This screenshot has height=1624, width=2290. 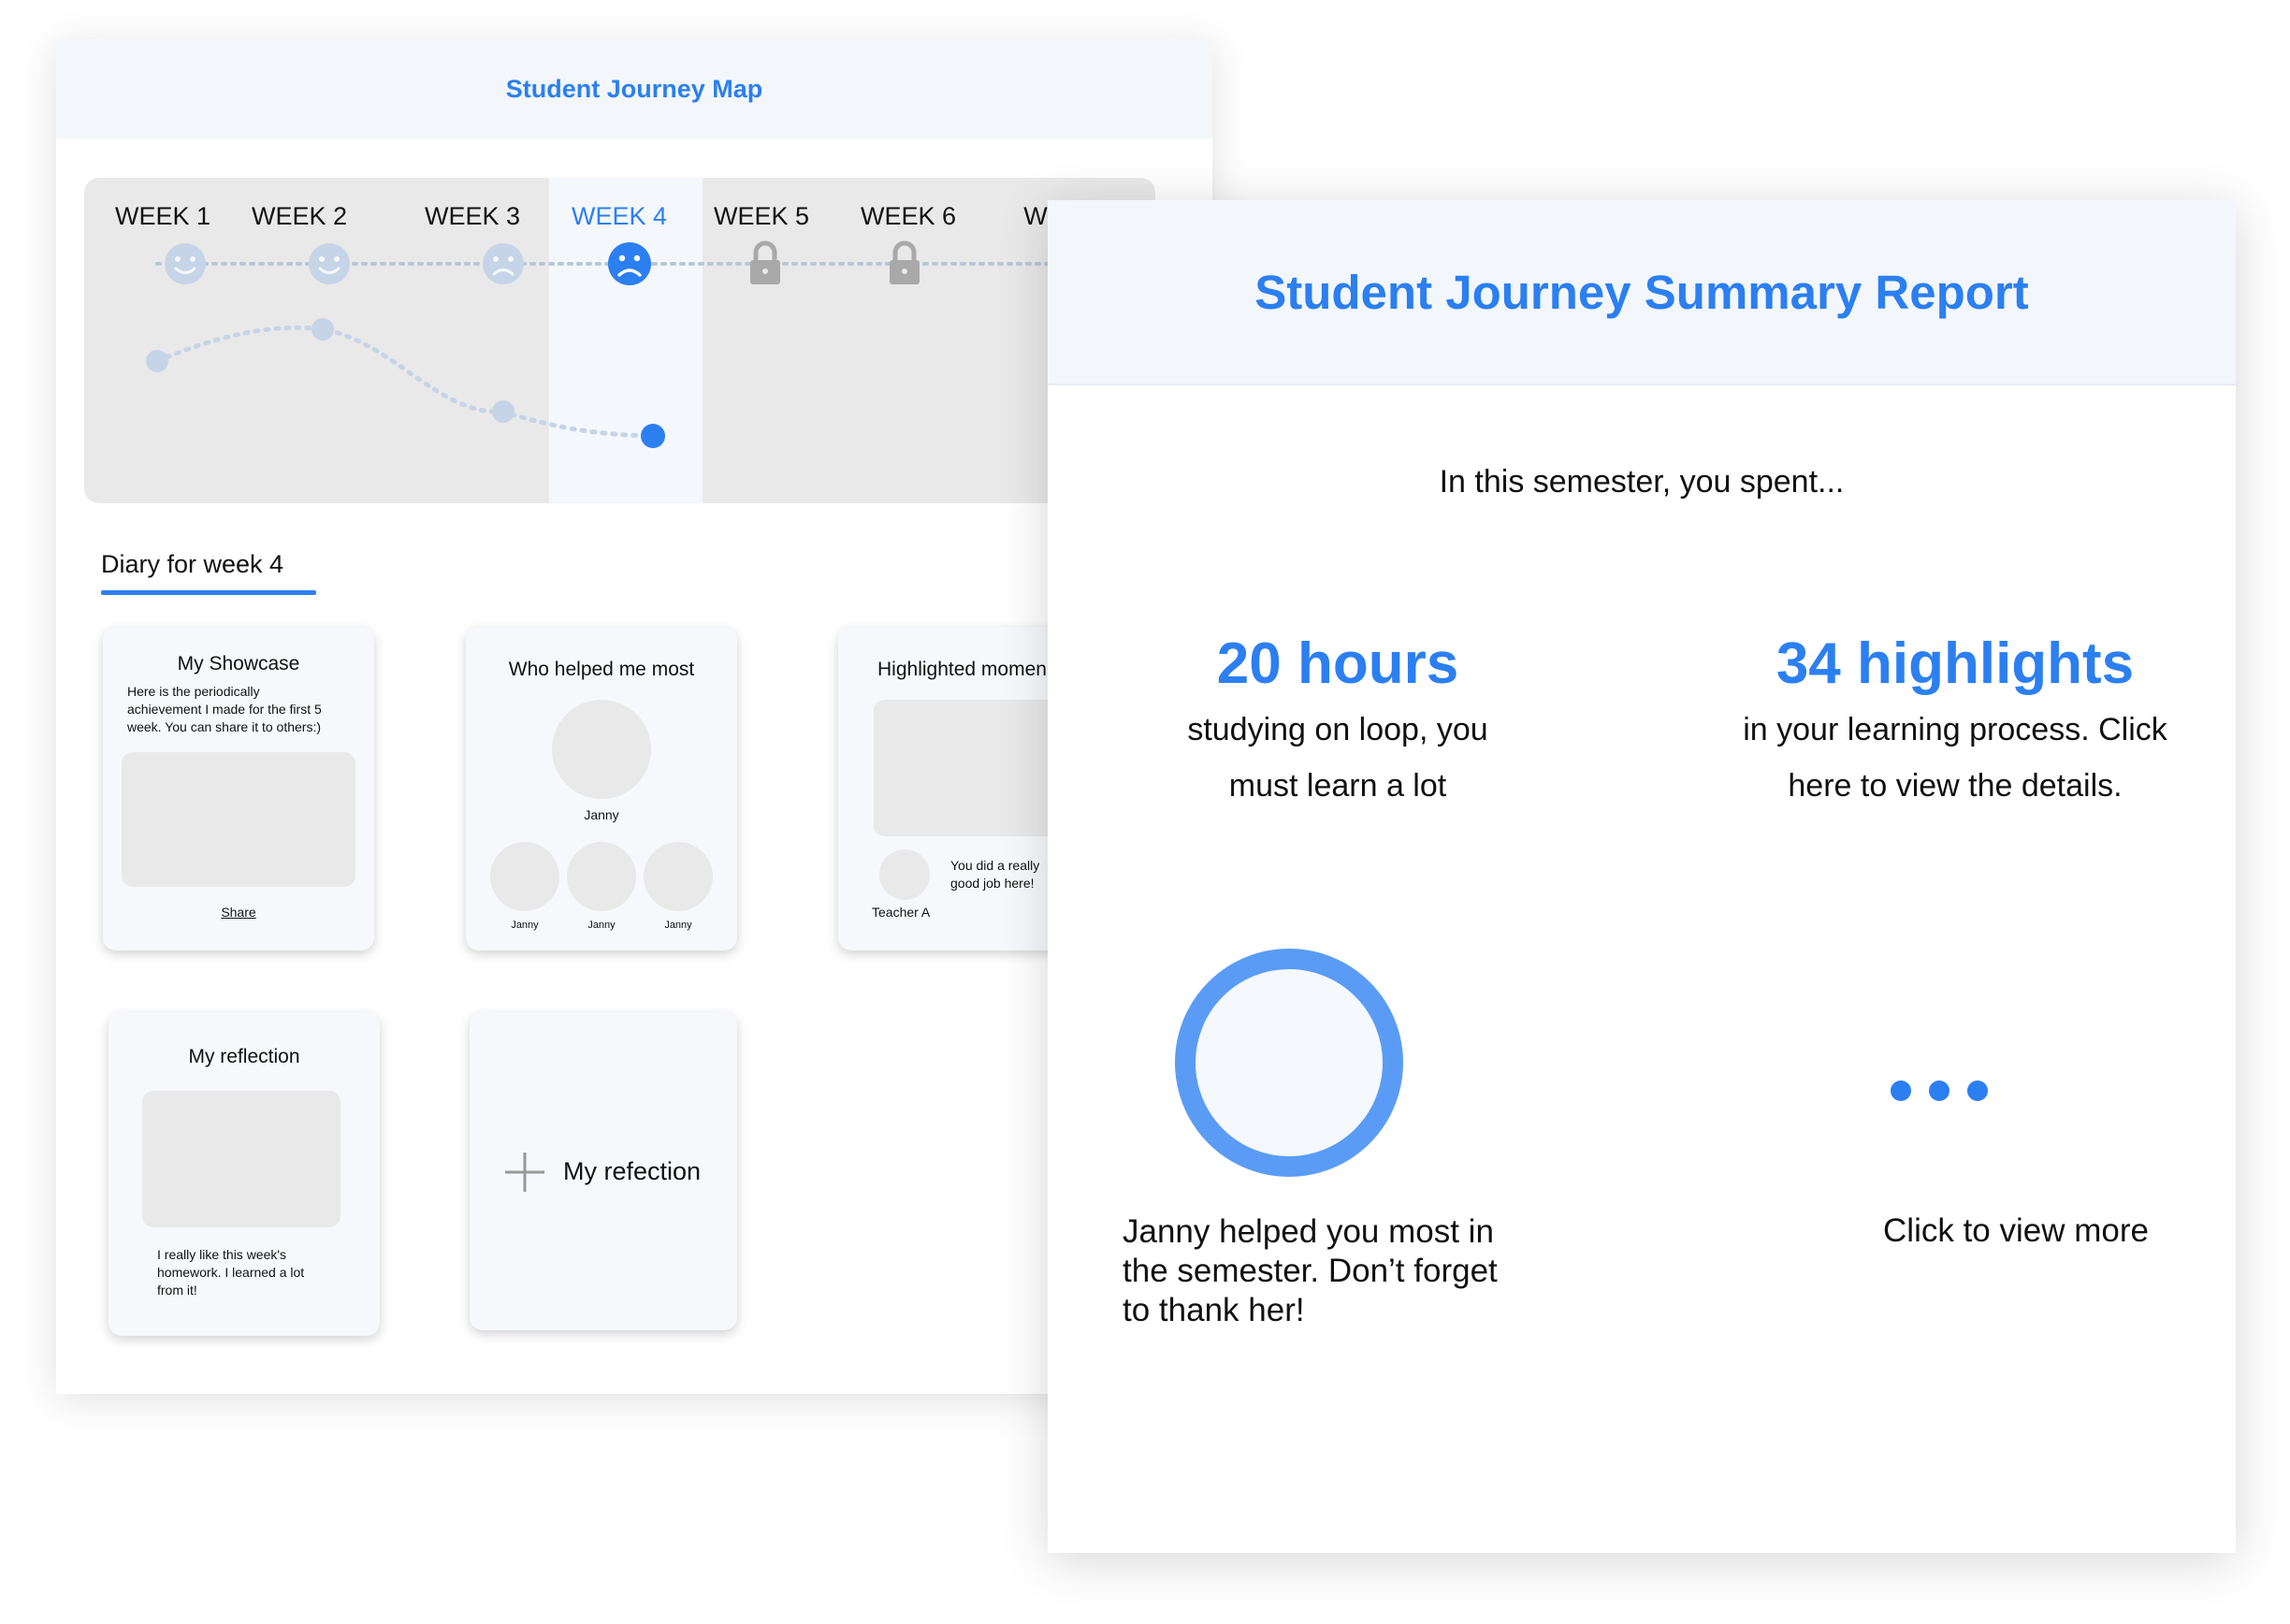 What do you see at coordinates (238, 663) in the screenshot?
I see `showcase-title: My Showcase` at bounding box center [238, 663].